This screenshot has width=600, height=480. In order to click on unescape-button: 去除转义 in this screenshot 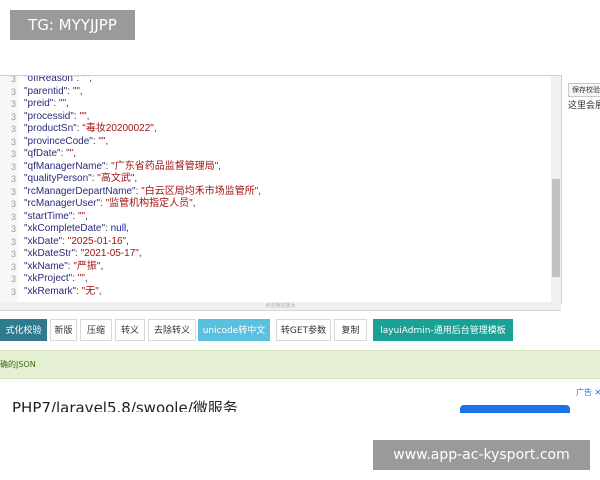, I will do `click(172, 330)`.